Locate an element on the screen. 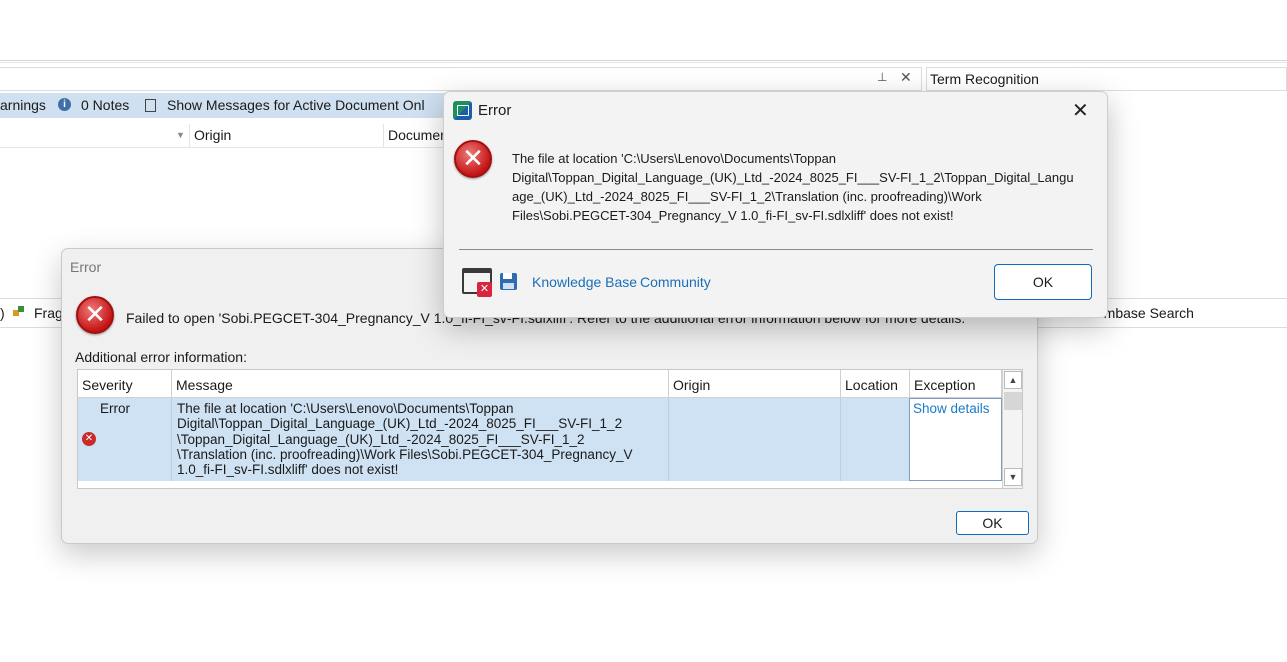 This screenshot has width=1287, height=662. info-icon: i is located at coordinates (64, 104).